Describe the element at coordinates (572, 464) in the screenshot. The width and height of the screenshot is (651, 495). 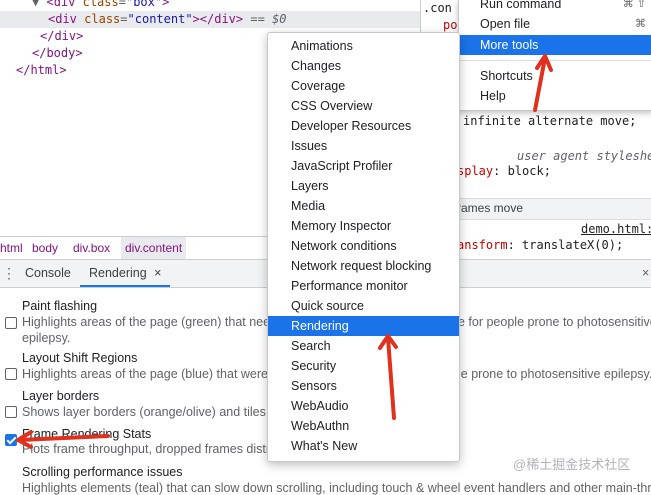
I see `watermark: @稀土掘金技术社区` at that location.